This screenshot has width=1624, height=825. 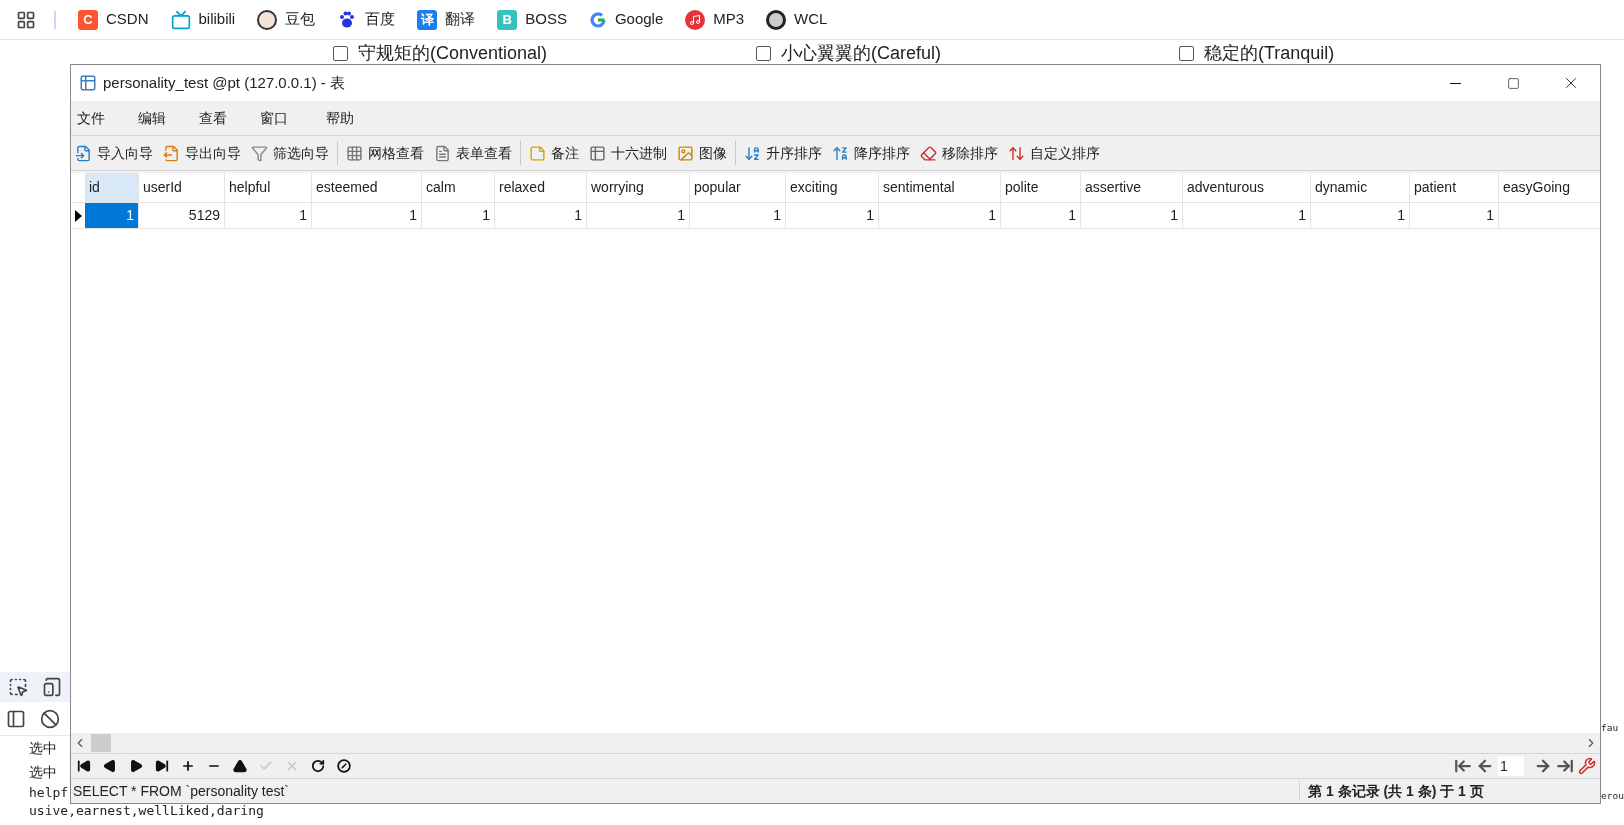 I want to click on page-field: 1, so click(x=1511, y=766).